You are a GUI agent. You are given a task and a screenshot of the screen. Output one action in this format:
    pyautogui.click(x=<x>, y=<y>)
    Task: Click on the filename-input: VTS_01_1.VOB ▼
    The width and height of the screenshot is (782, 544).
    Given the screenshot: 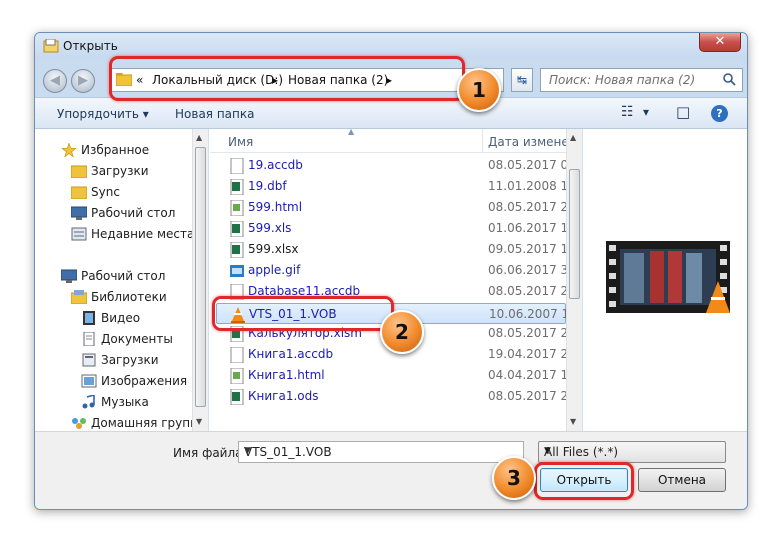 What is the action you would take?
    pyautogui.click(x=381, y=452)
    